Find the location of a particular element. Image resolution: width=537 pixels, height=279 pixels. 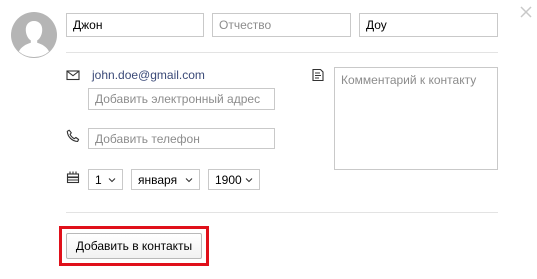

comment-textarea is located at coordinates (416, 118).